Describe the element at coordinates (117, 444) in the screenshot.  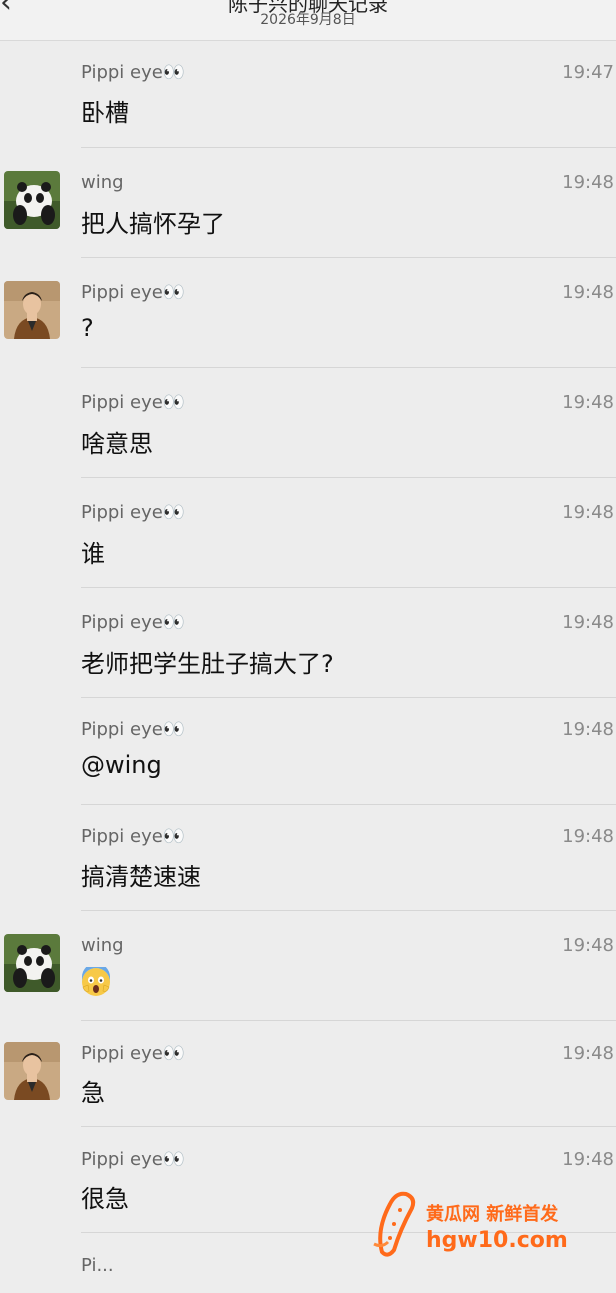
I see `message-text: 啥意思` at that location.